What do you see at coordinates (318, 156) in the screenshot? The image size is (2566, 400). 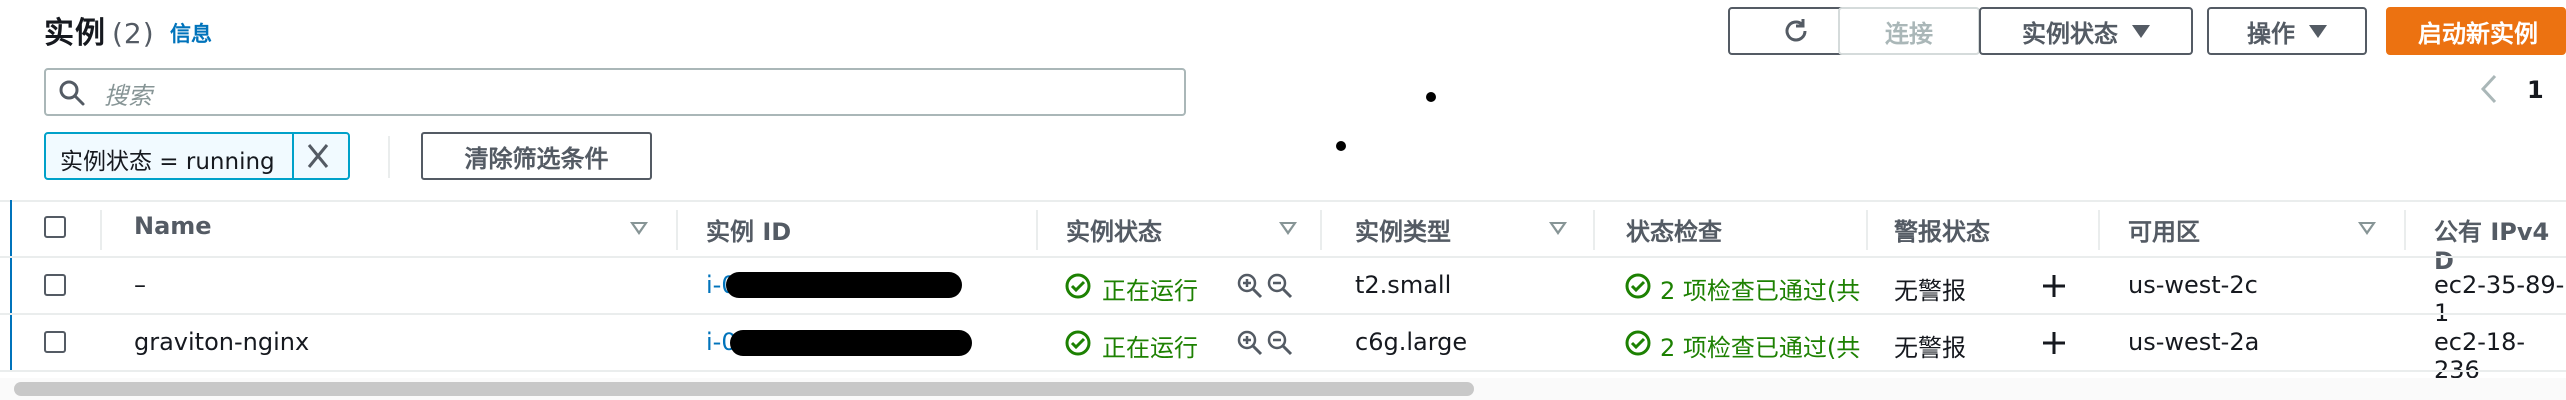 I see `close-icon` at bounding box center [318, 156].